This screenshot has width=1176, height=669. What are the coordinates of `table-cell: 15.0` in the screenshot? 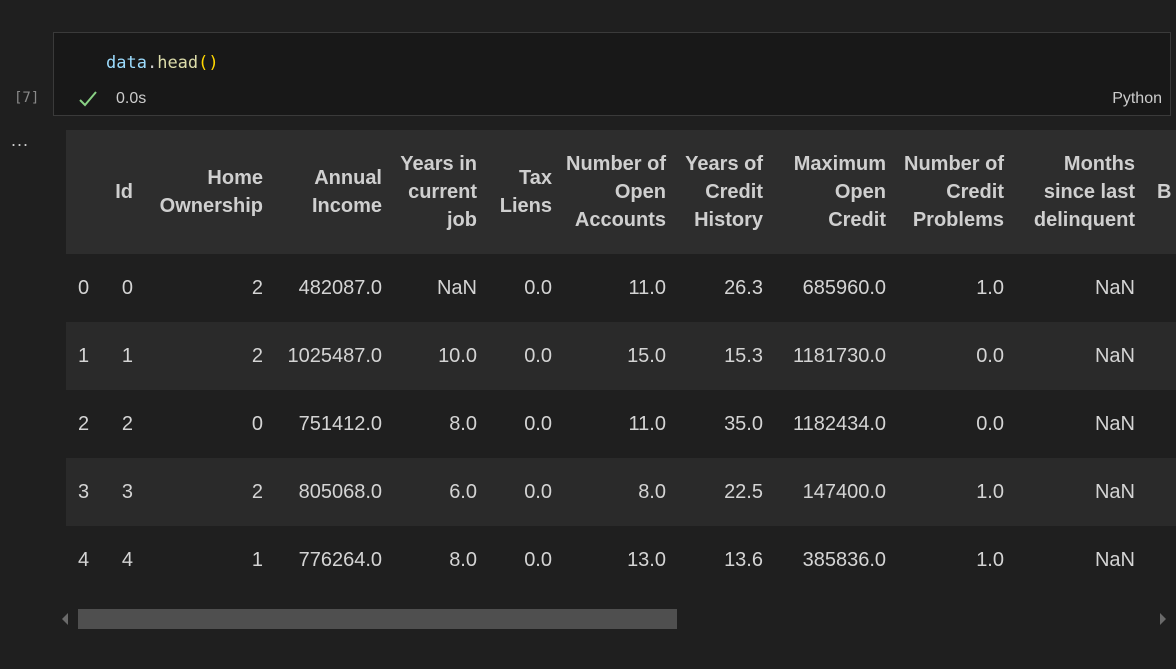 It's located at (619, 356).